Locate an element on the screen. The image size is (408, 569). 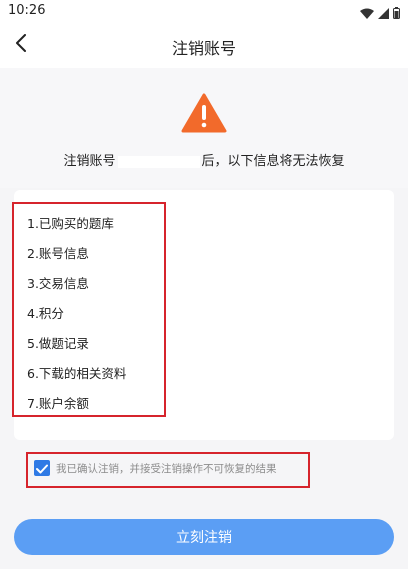
warning-triangle-icon is located at coordinates (204, 115).